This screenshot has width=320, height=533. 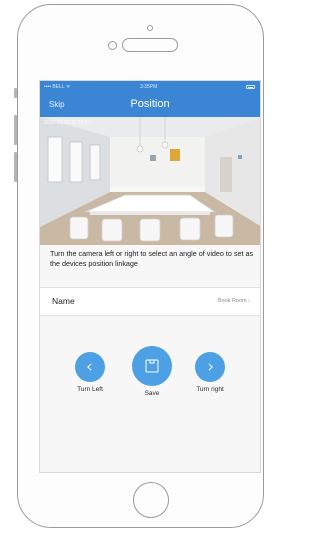 What do you see at coordinates (90, 389) in the screenshot?
I see `turn-left-label: Turn Left` at bounding box center [90, 389].